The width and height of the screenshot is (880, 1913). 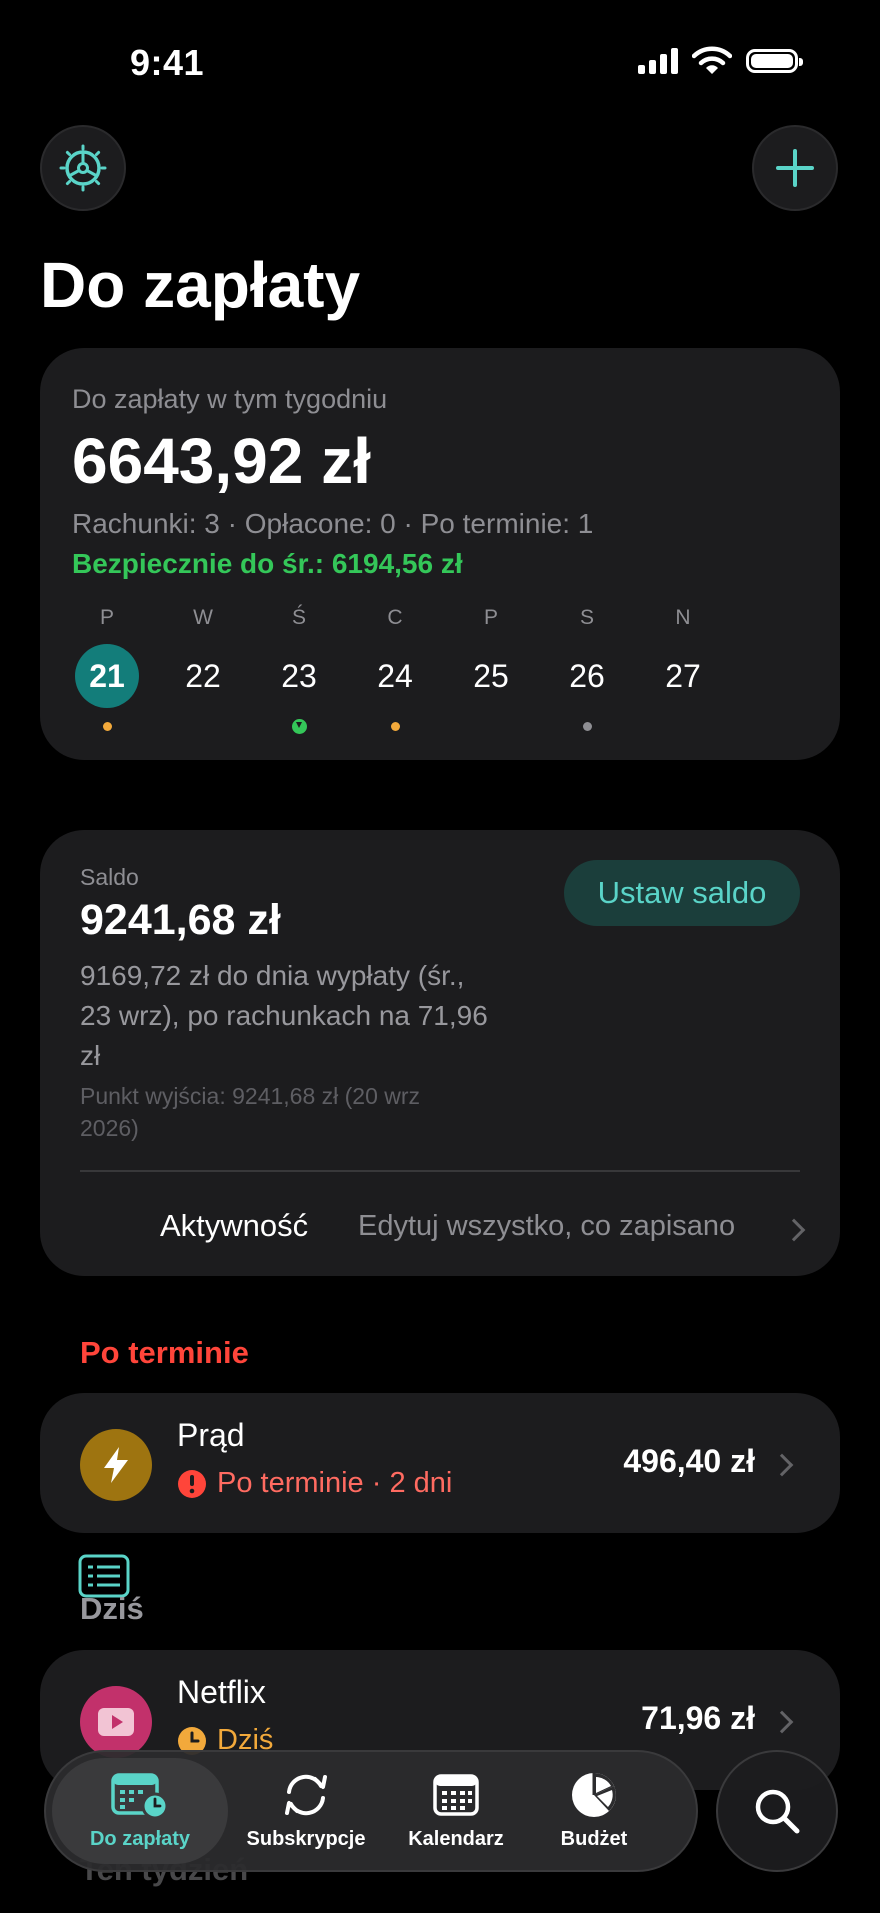 What do you see at coordinates (192, 1483) in the screenshot?
I see `exclamation-circle-icon` at bounding box center [192, 1483].